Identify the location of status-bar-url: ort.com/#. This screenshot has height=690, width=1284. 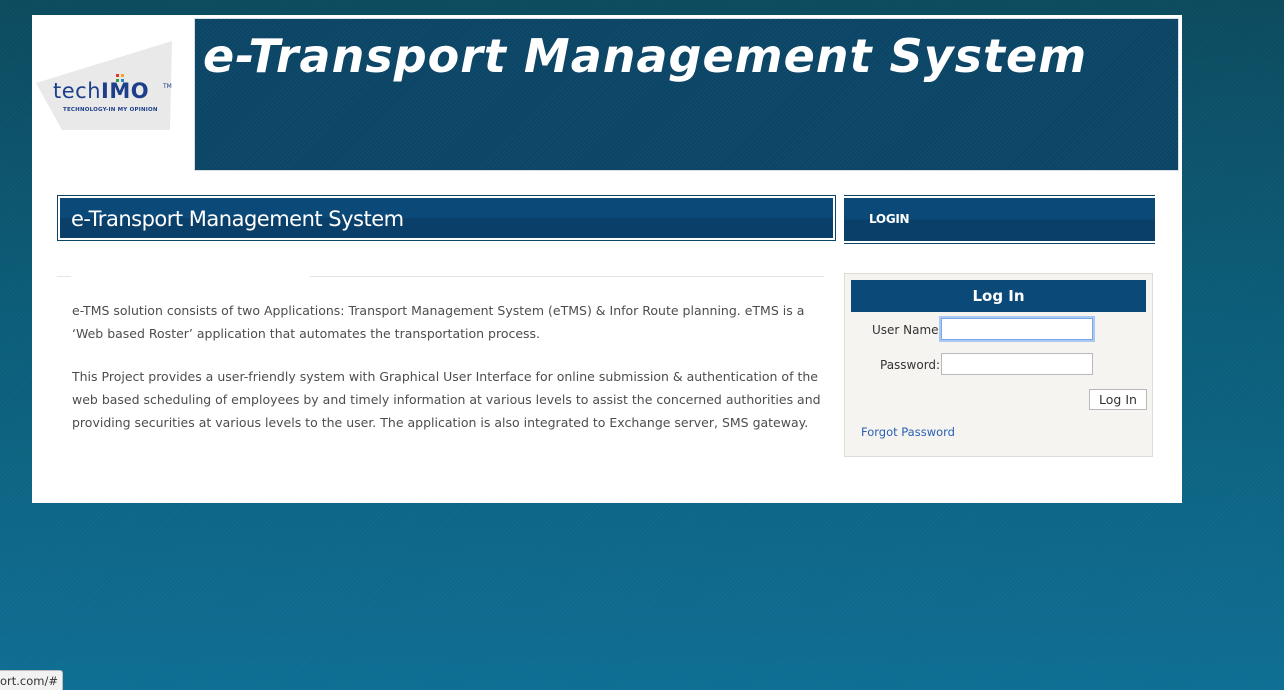
(31, 680).